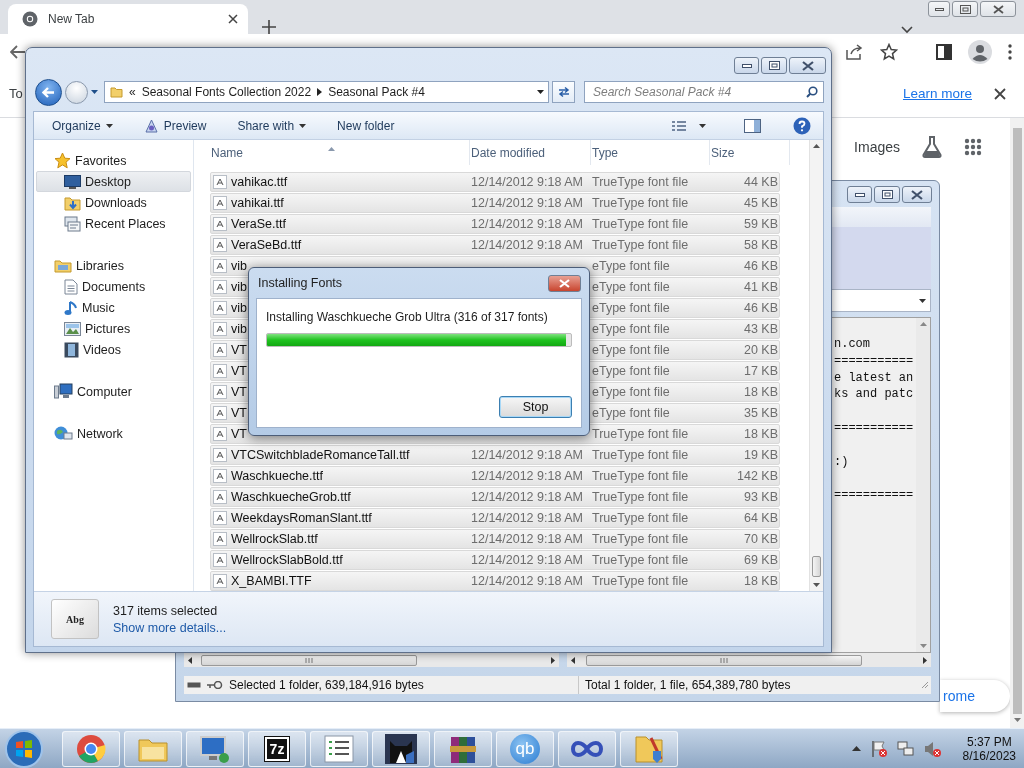 Image resolution: width=1024 pixels, height=768 pixels. I want to click on chevron-up-icon, so click(856, 748).